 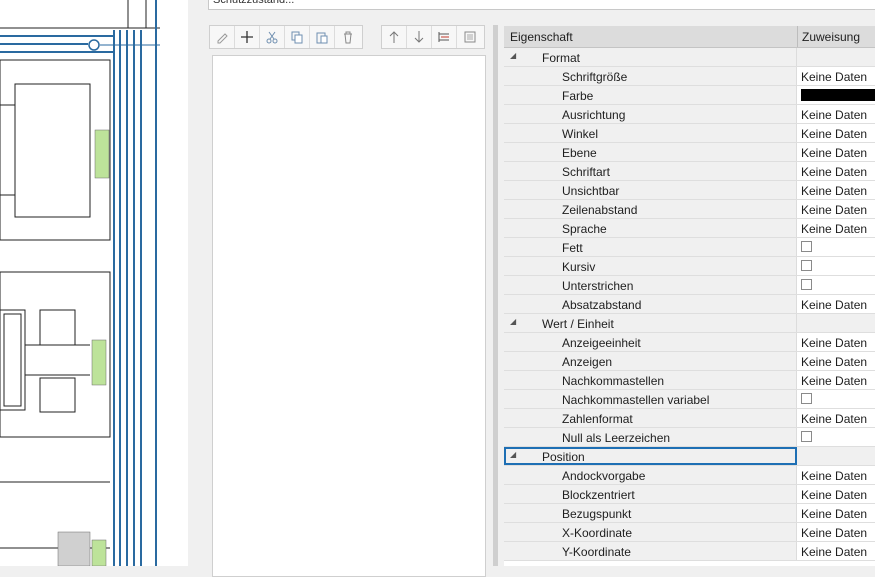 I want to click on property-name: Zeilenabstand, so click(x=600, y=210).